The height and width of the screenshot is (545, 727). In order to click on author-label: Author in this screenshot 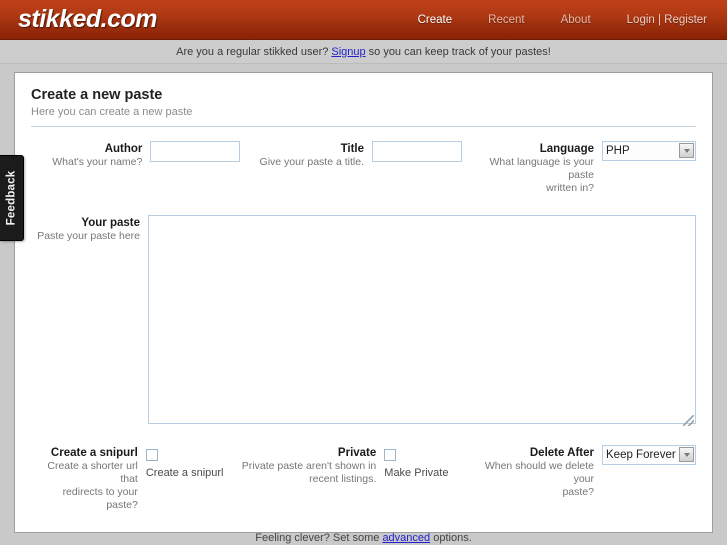, I will do `click(123, 149)`.